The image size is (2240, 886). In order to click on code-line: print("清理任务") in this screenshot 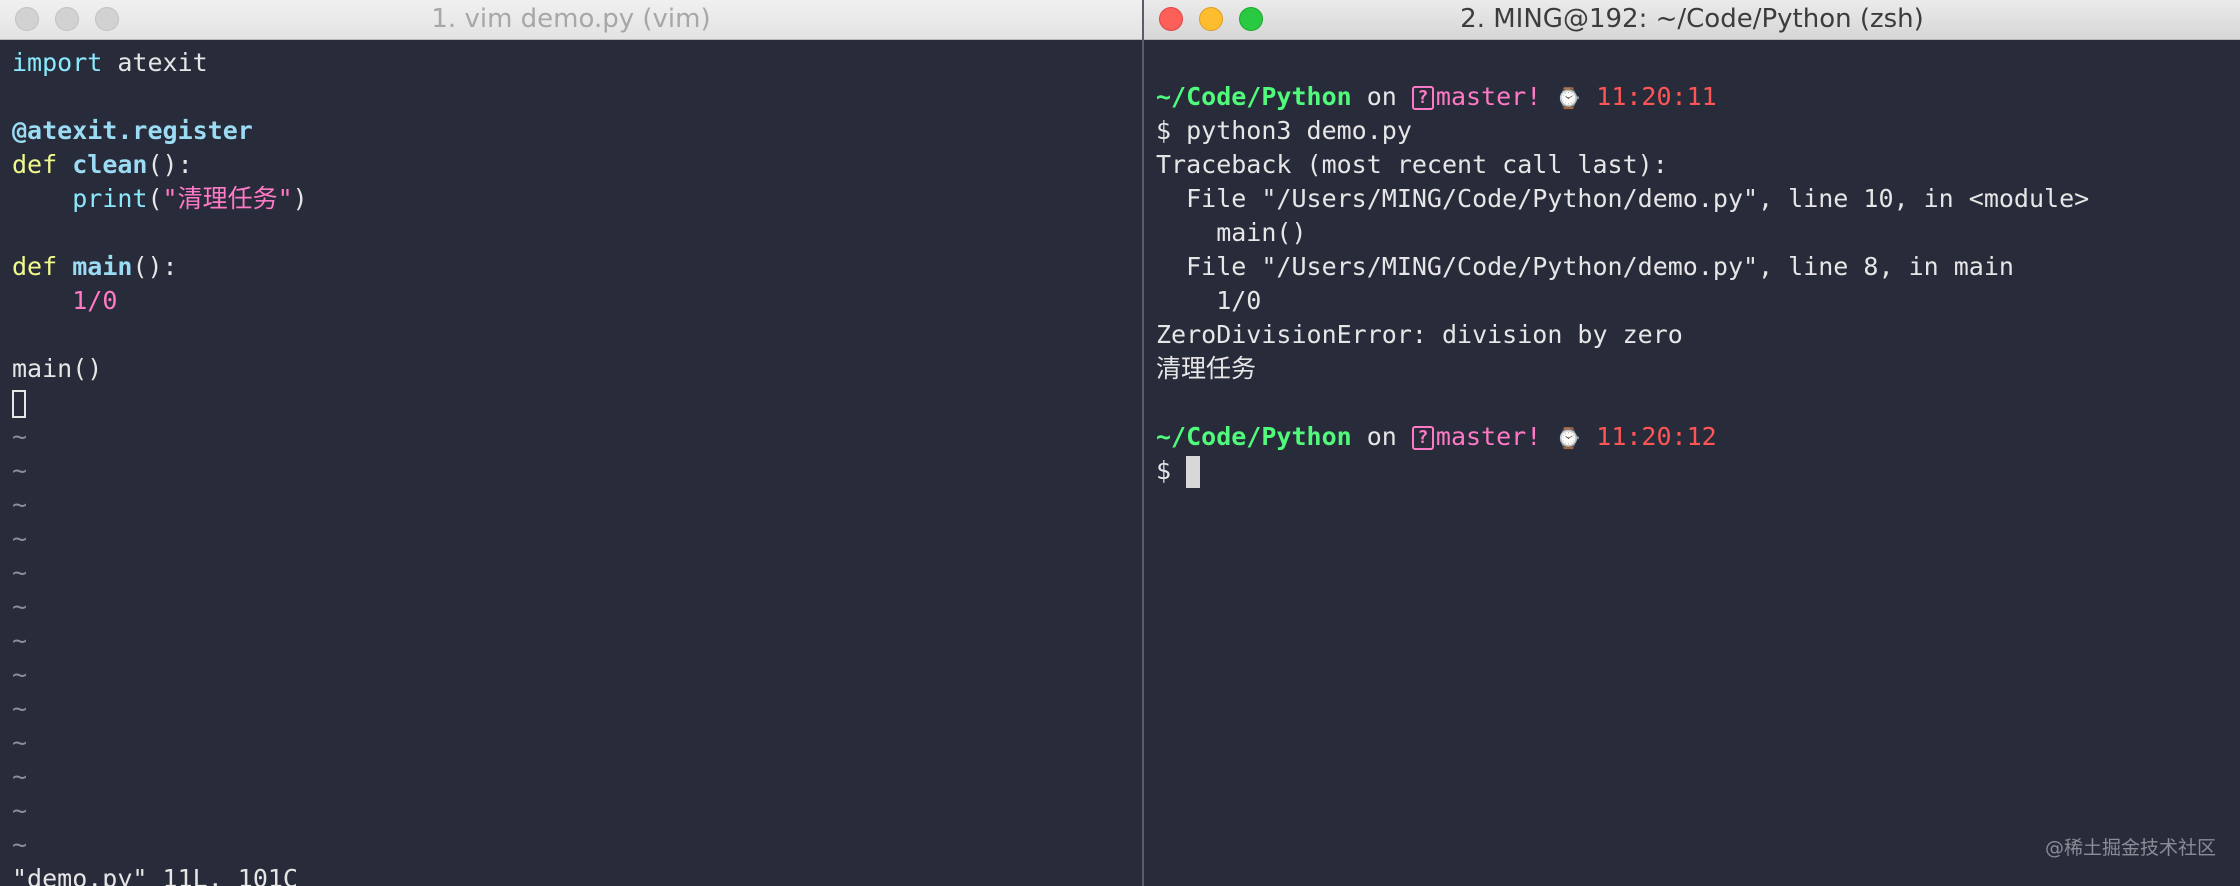, I will do `click(160, 199)`.